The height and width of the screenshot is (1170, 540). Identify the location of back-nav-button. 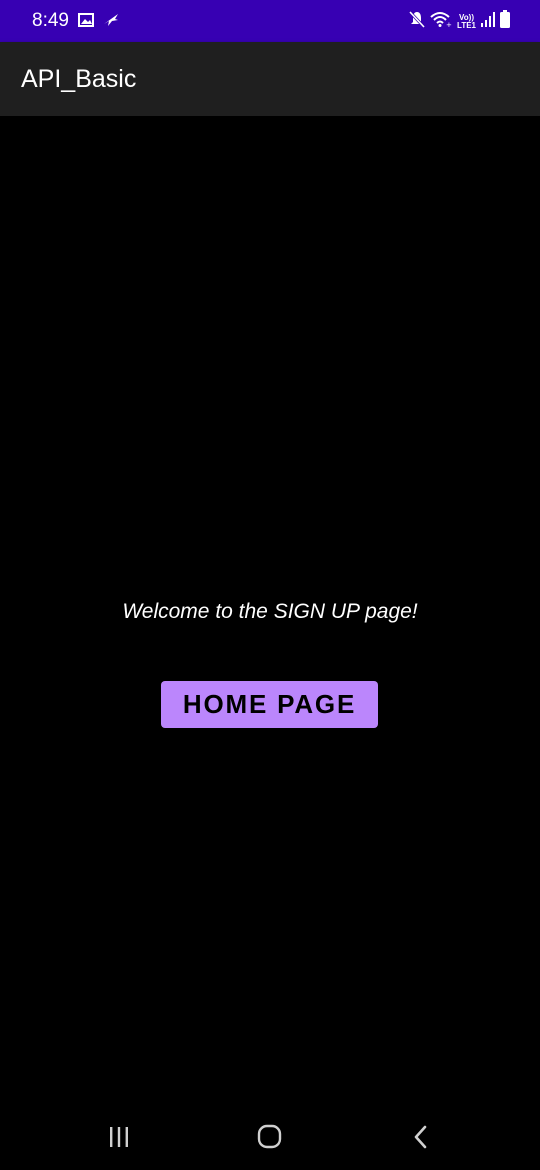
(421, 1139).